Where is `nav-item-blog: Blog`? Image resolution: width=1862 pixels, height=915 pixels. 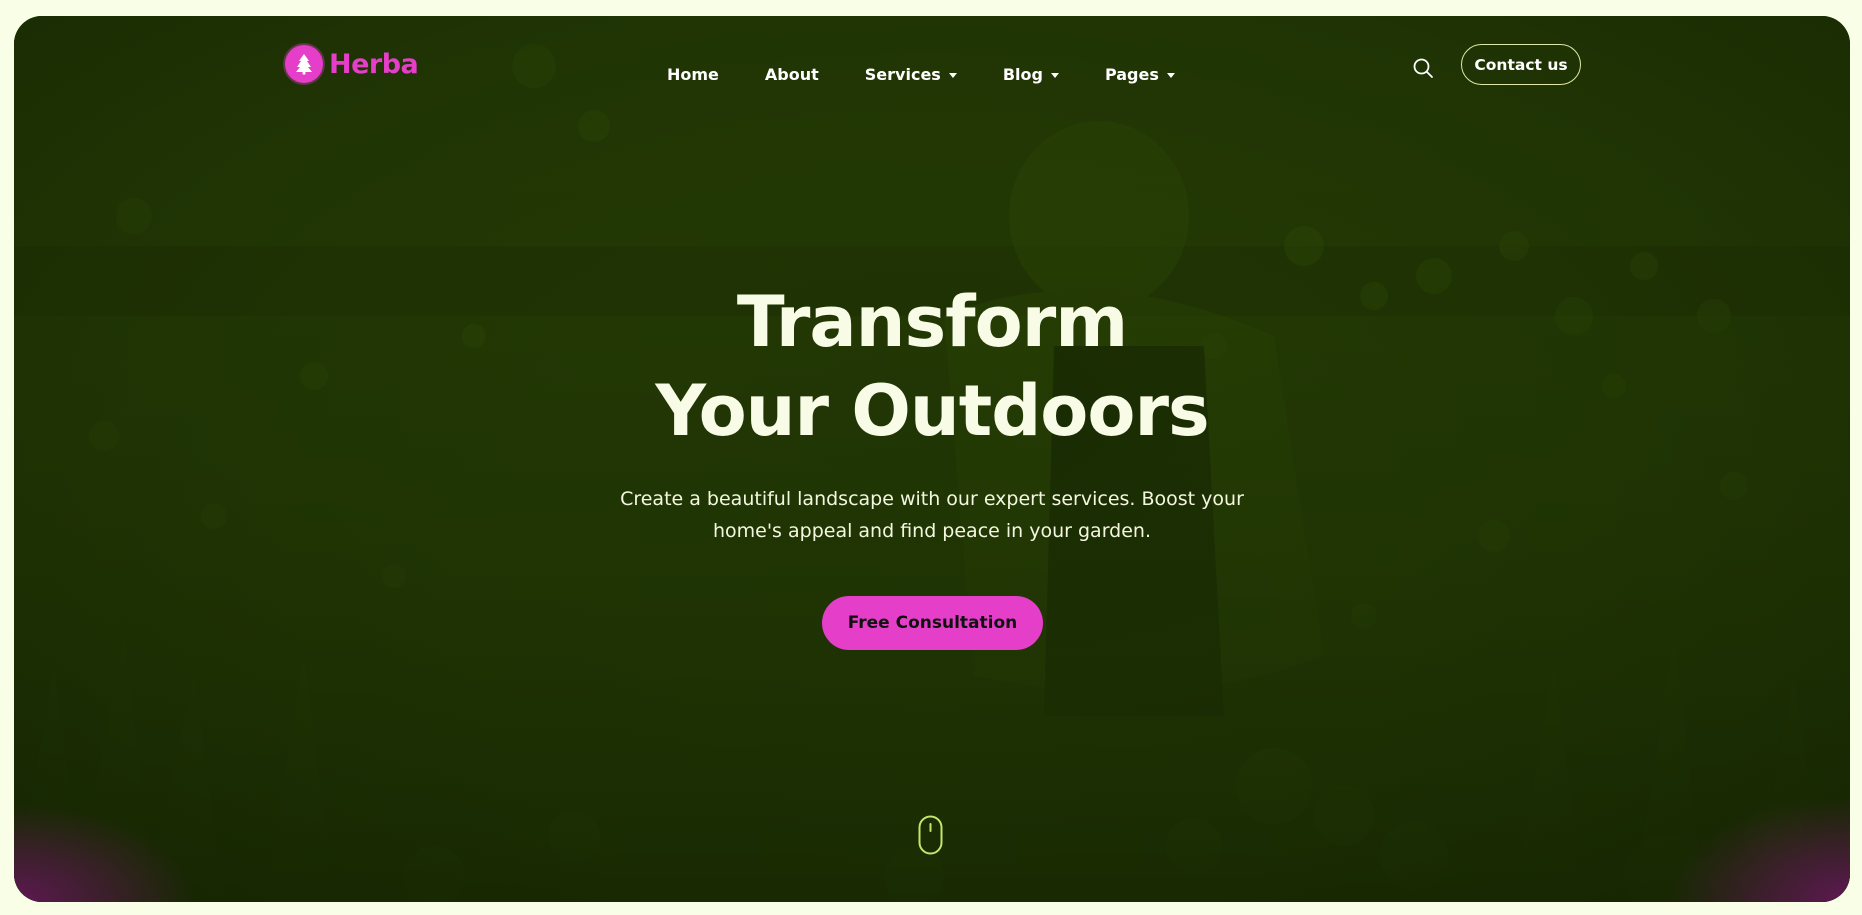
nav-item-blog: Blog is located at coordinates (1031, 74).